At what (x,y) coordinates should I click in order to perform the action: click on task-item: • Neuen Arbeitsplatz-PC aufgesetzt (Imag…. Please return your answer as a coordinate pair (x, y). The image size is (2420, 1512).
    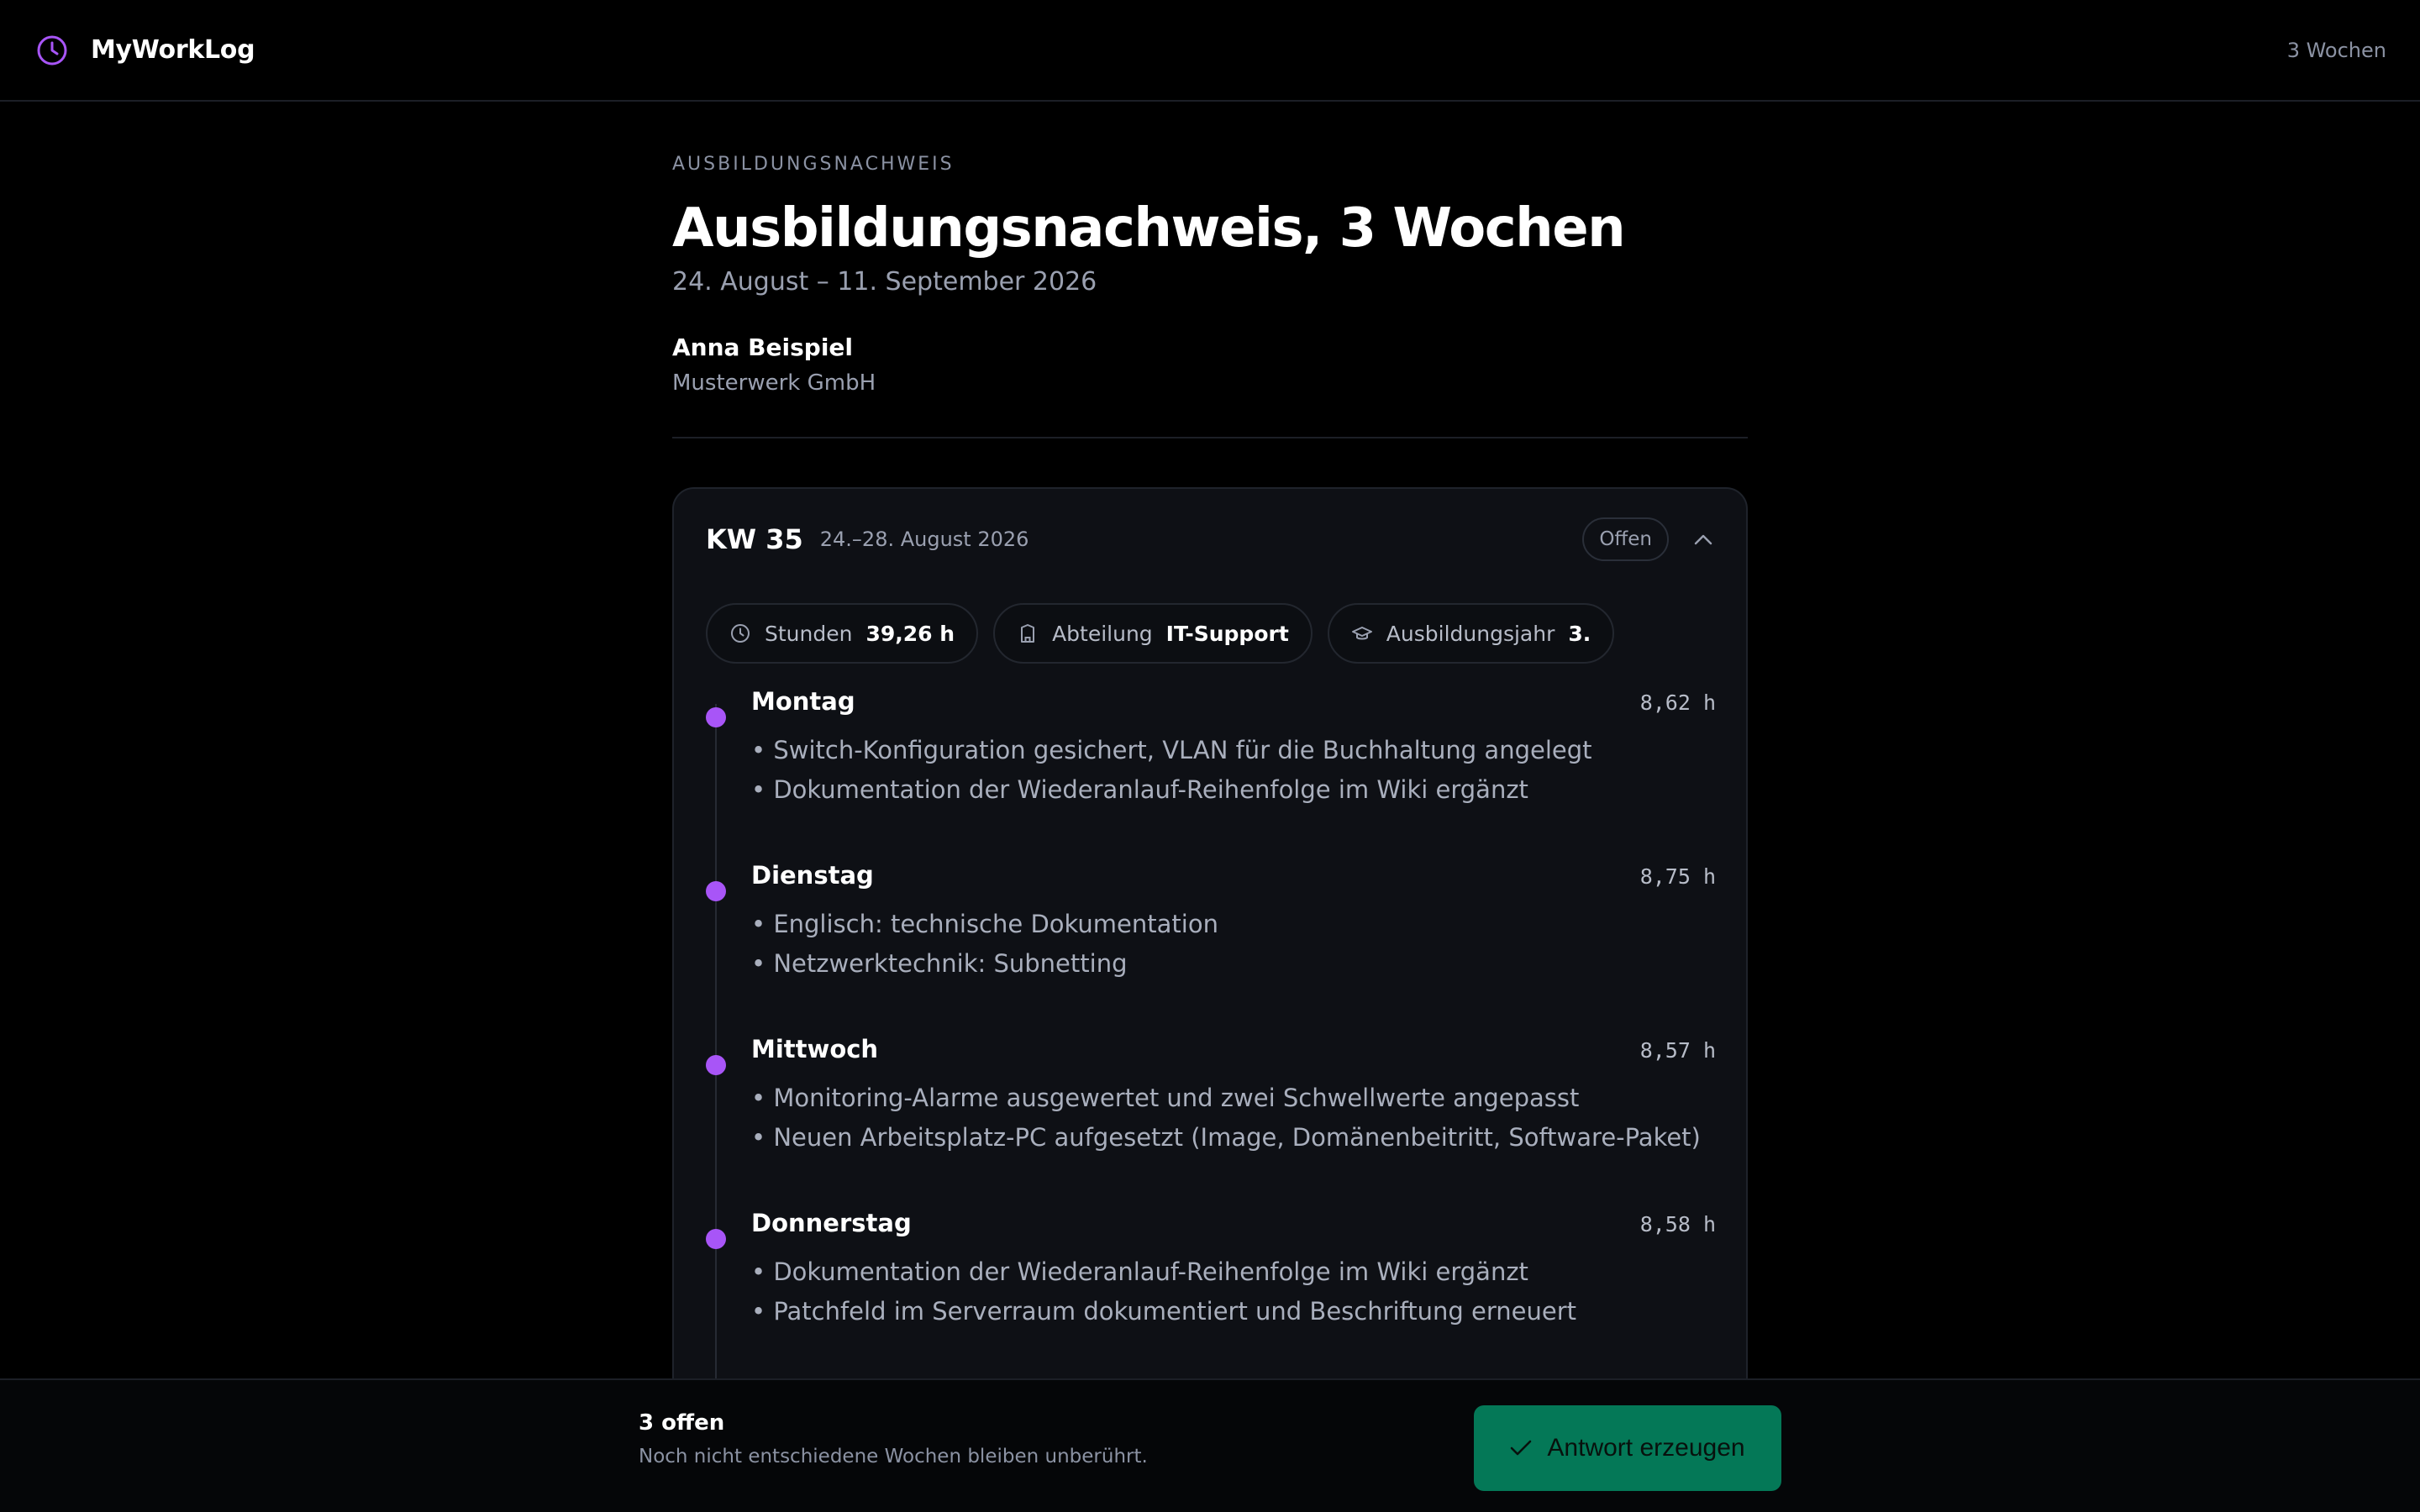
    Looking at the image, I should click on (1226, 1137).